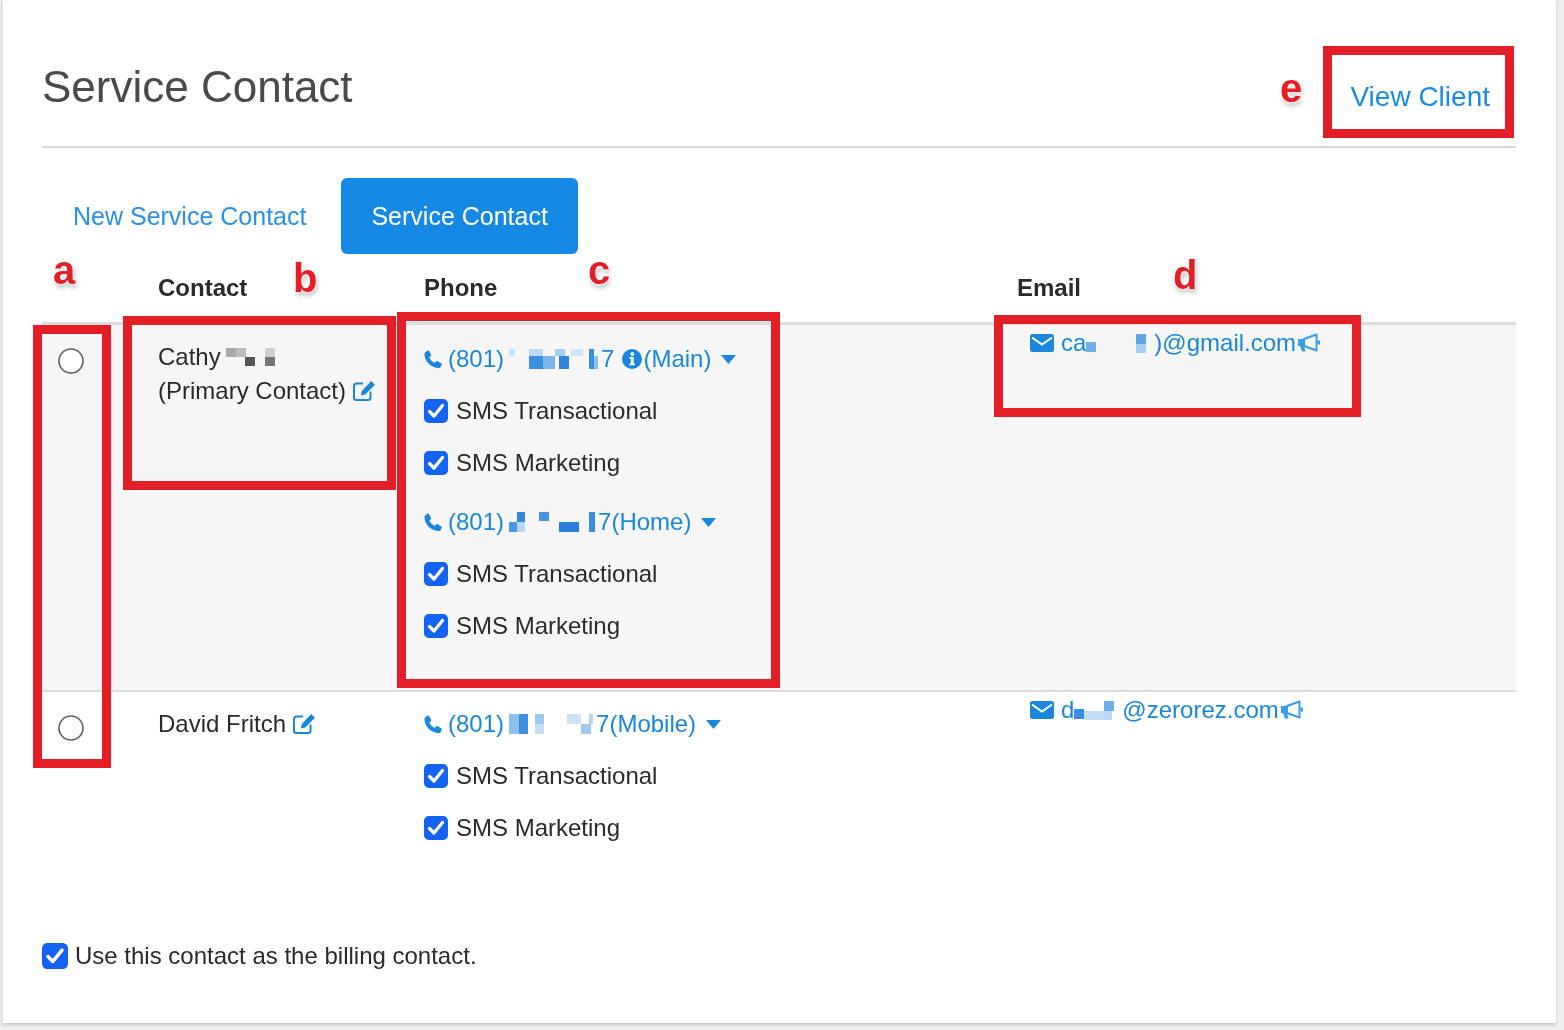 The image size is (1564, 1030). I want to click on phone-link: (801) 7(Mobile), so click(560, 724).